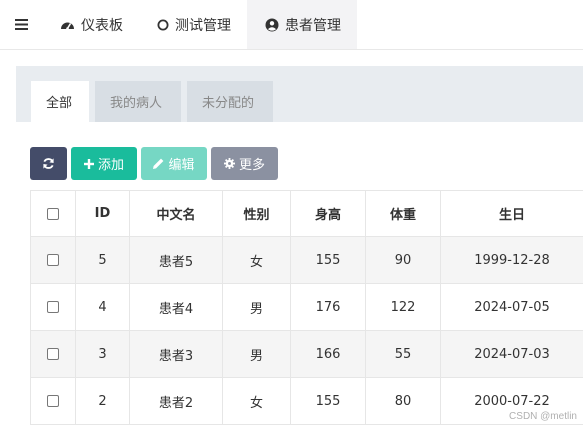 This screenshot has width=583, height=428. Describe the element at coordinates (176, 354) in the screenshot. I see `cell-name: 患者3` at that location.